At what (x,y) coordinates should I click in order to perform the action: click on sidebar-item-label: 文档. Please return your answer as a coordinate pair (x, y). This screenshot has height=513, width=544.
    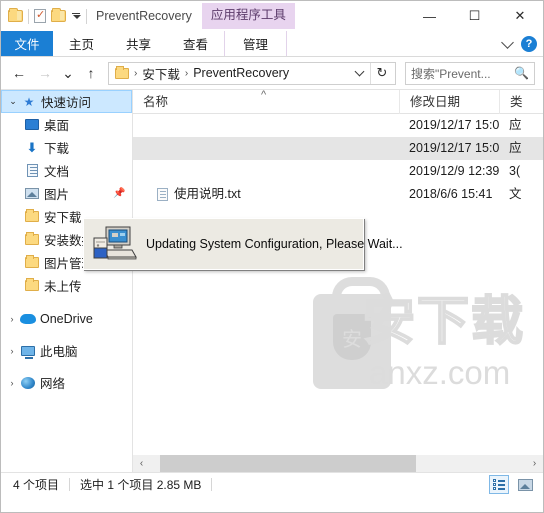
    Looking at the image, I should click on (57, 172).